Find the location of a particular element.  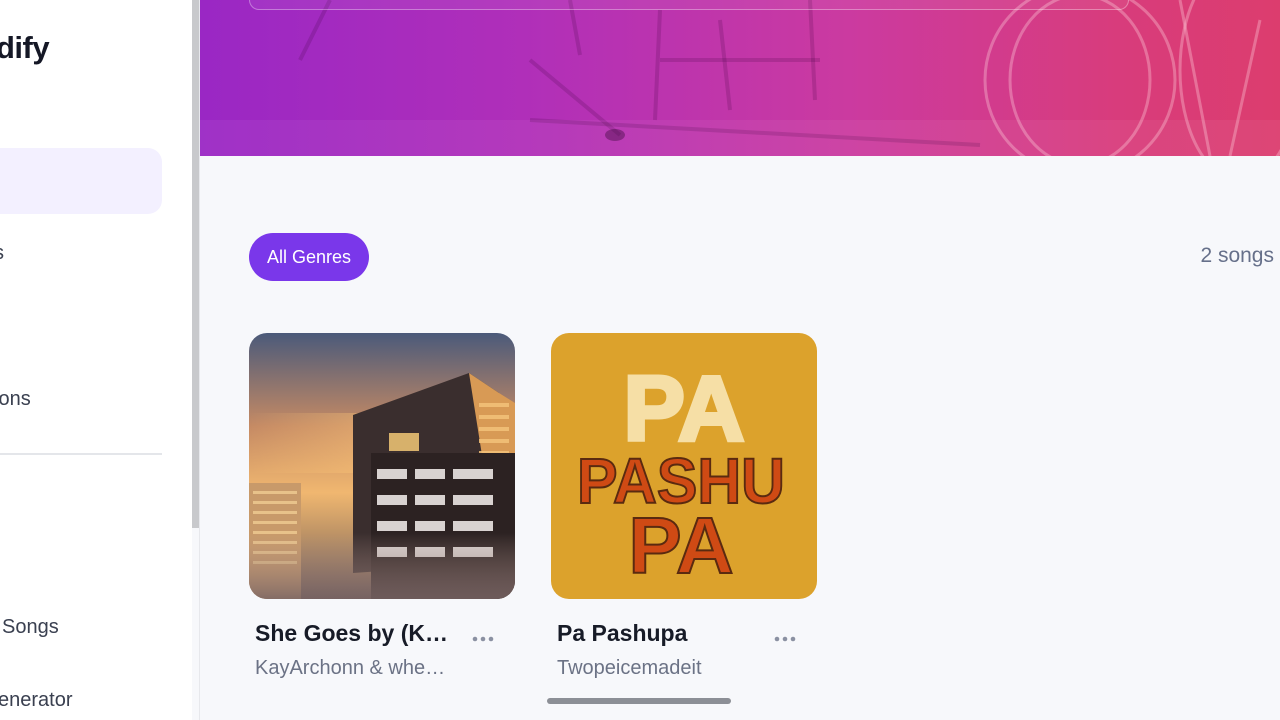

hero-search-field is located at coordinates (689, 5).